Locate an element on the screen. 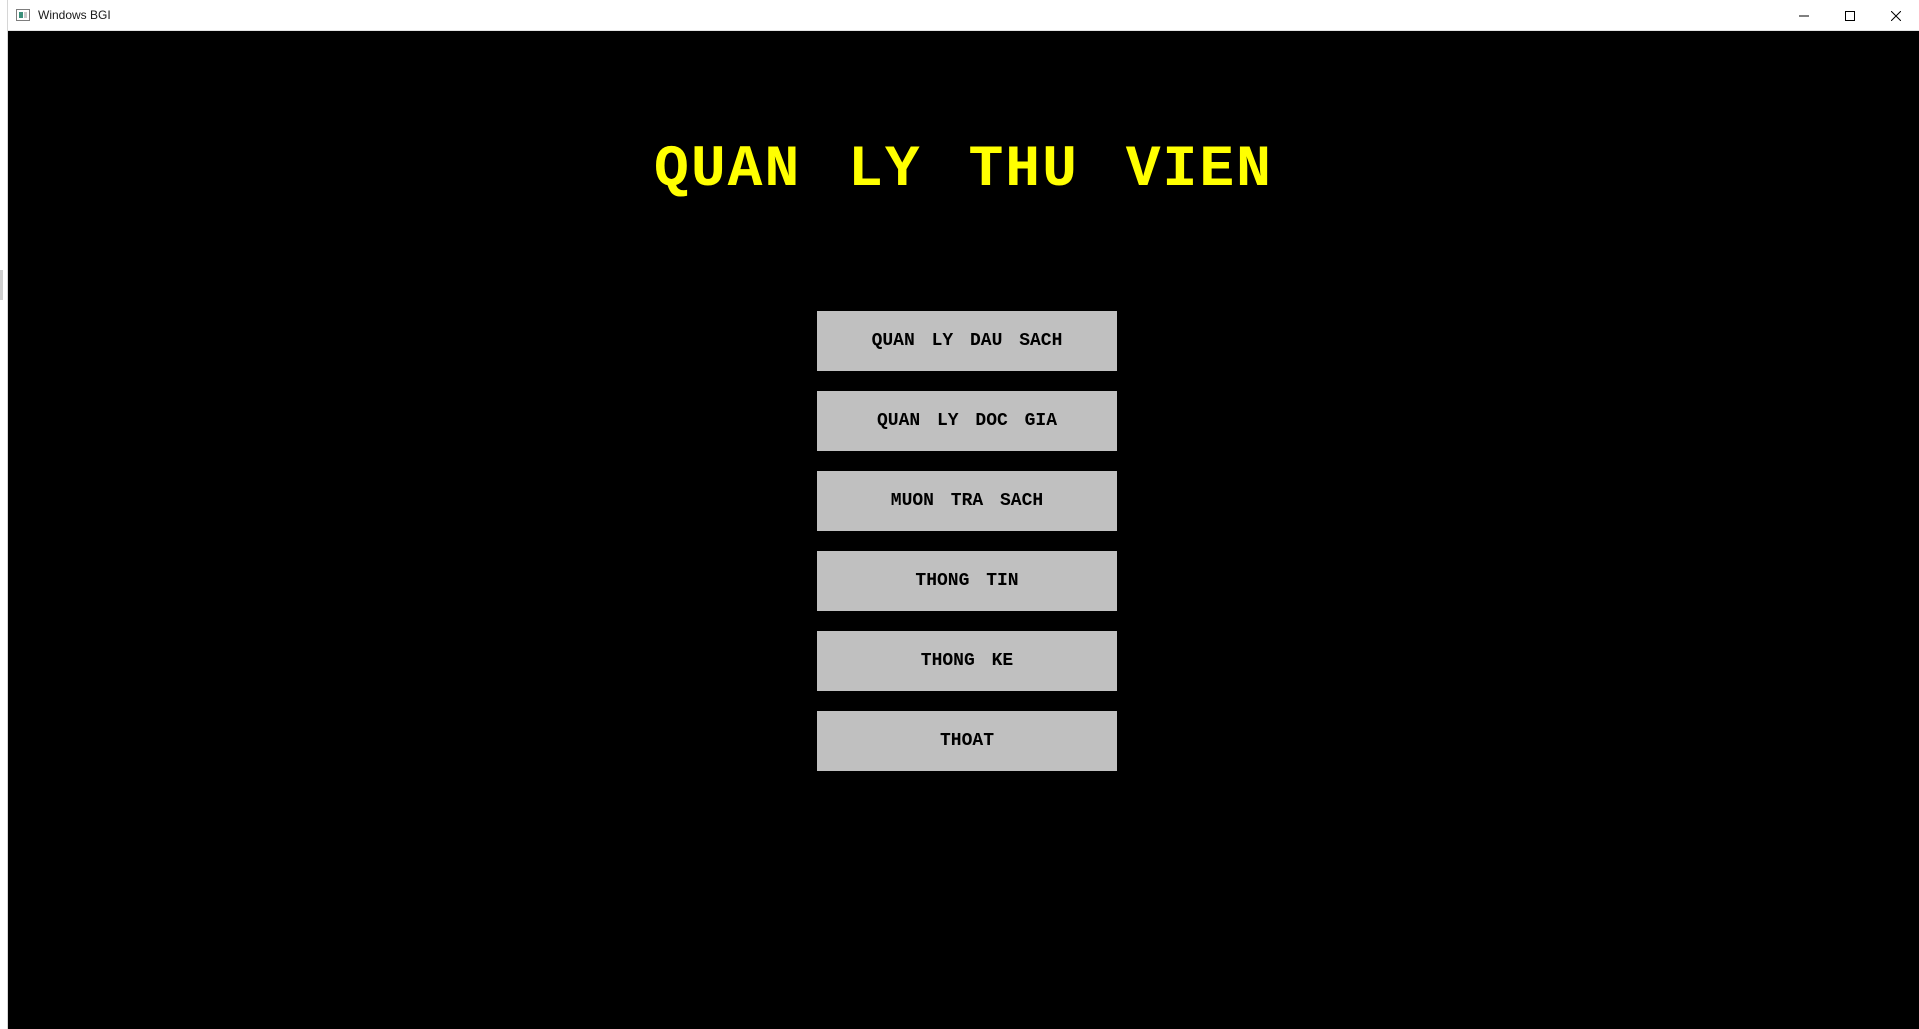 The width and height of the screenshot is (1919, 1029). close-icon is located at coordinates (1896, 15).